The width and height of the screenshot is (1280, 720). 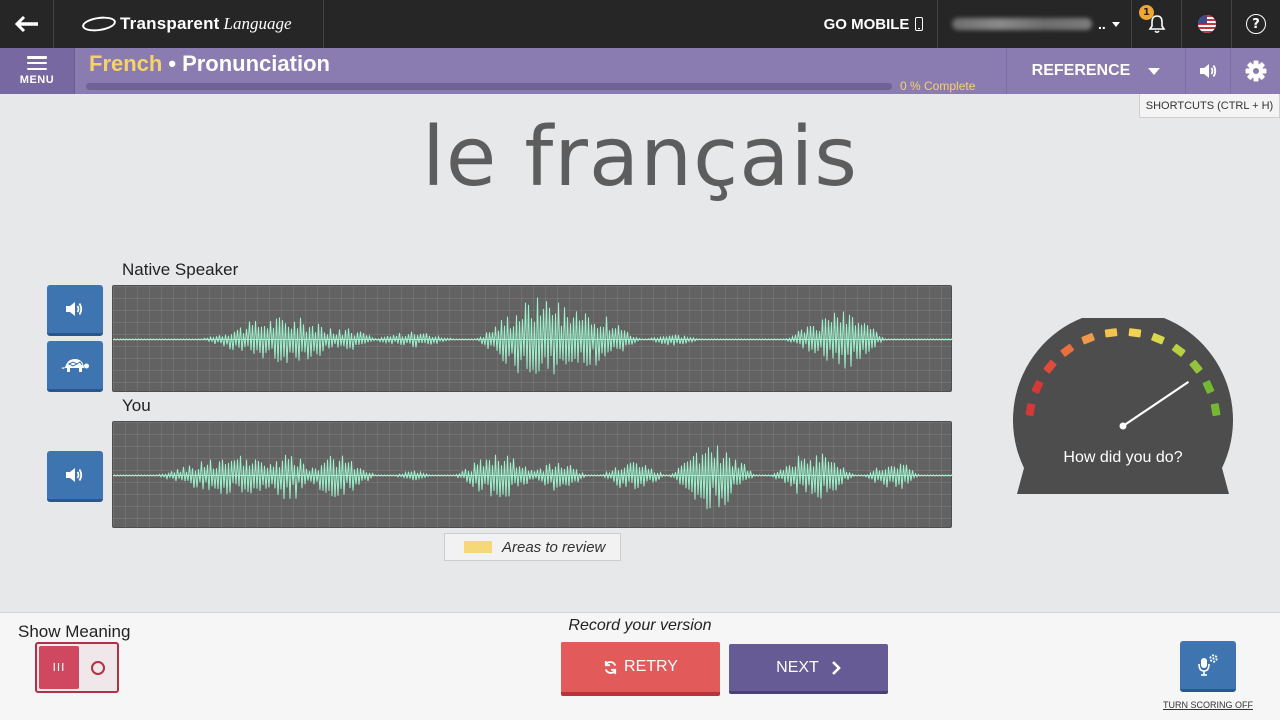 What do you see at coordinates (938, 86) in the screenshot?
I see `progress-text: 0 % Complete` at bounding box center [938, 86].